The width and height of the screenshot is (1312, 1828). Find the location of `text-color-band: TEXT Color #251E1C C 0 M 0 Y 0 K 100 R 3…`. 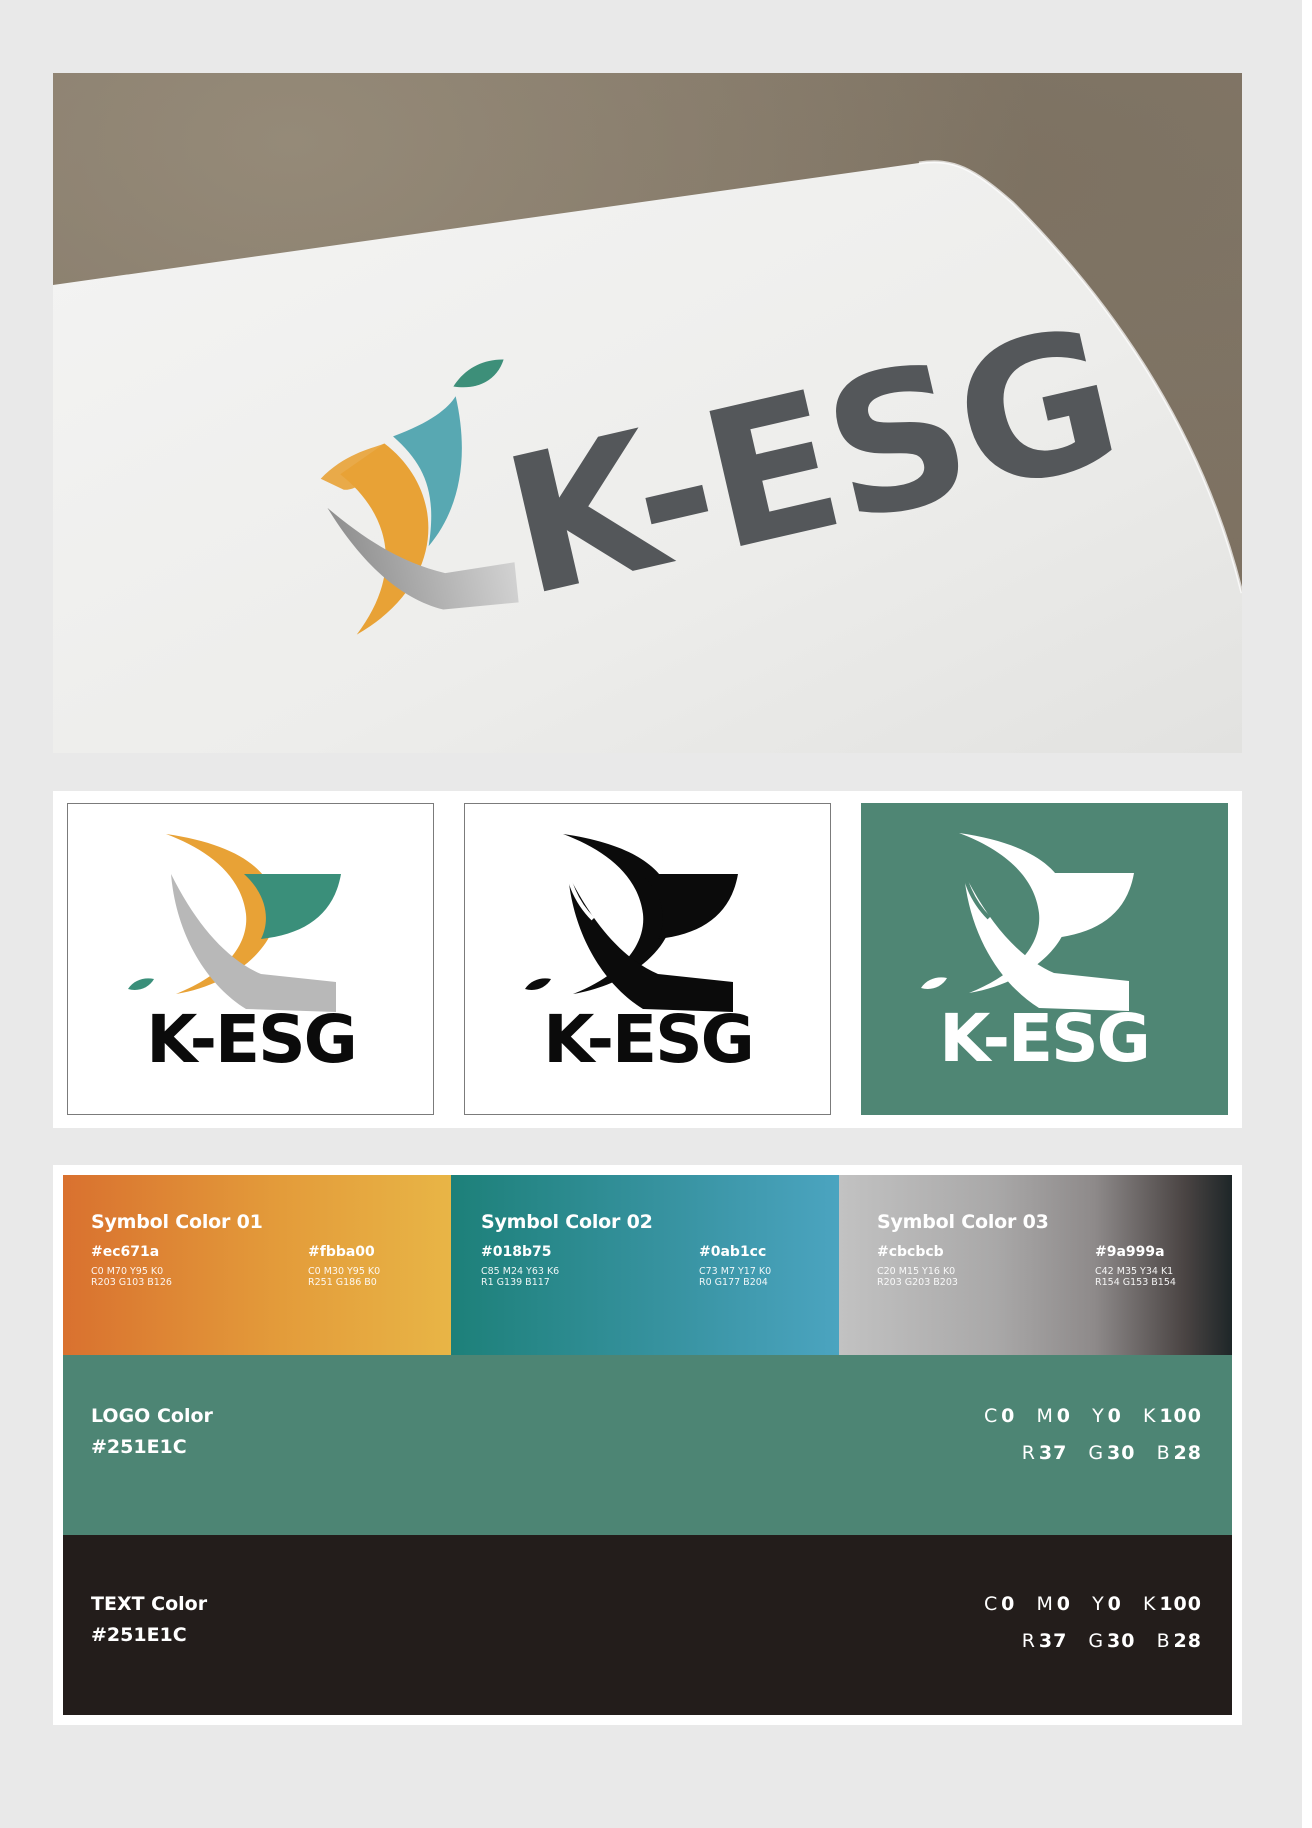

text-color-band: TEXT Color #251E1C C 0 M 0 Y 0 K 100 R 3… is located at coordinates (647, 1625).